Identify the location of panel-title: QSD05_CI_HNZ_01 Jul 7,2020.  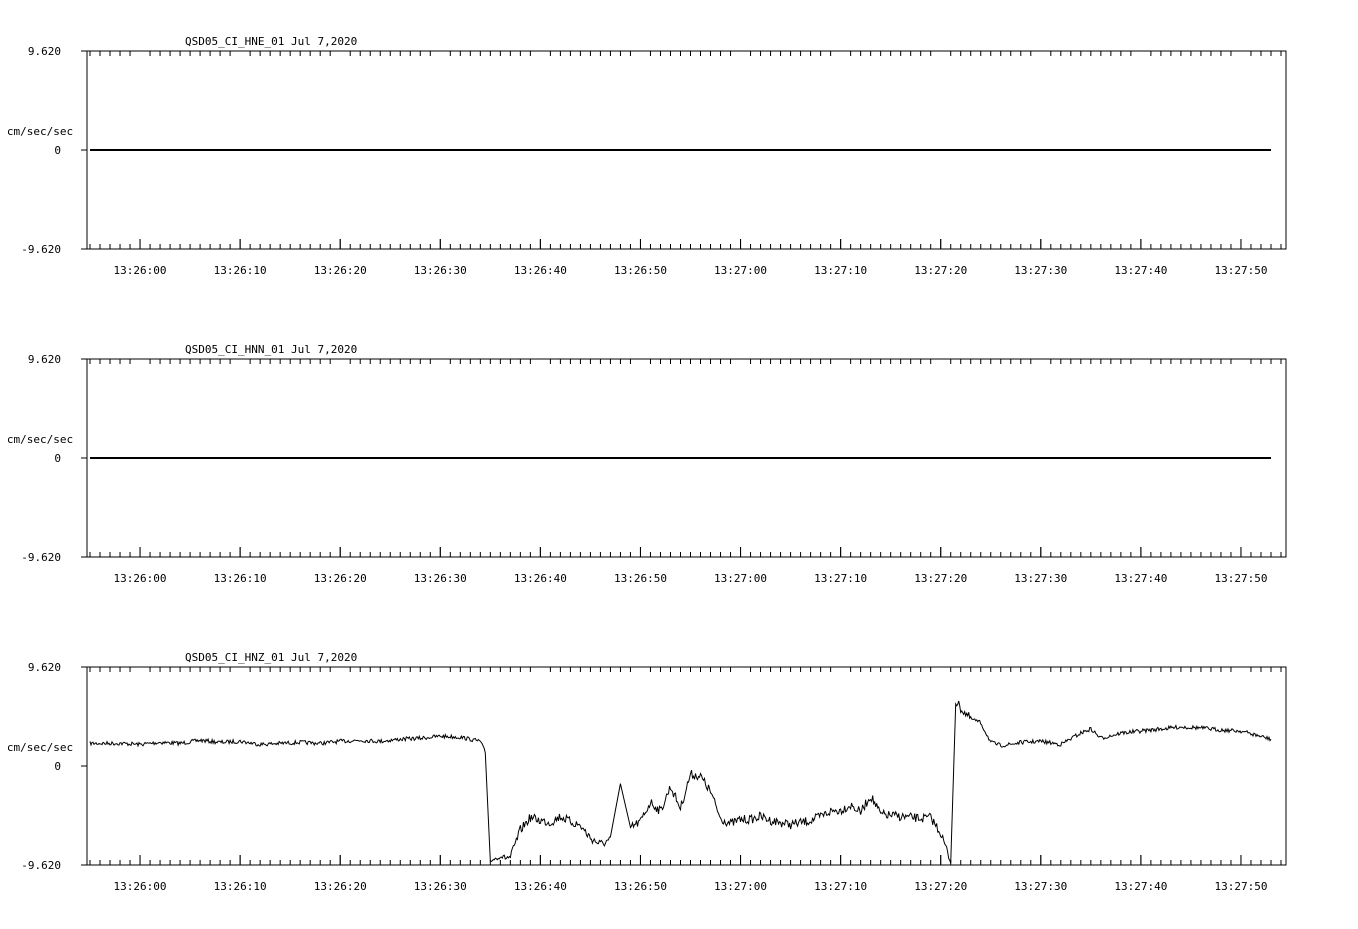
(271, 657).